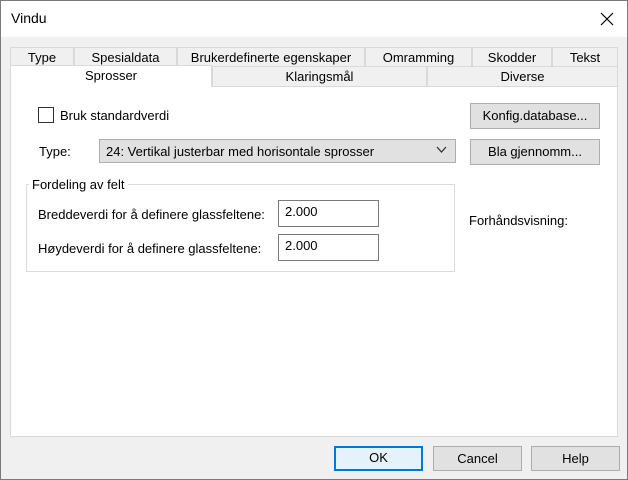 The height and width of the screenshot is (480, 628). Describe the element at coordinates (46, 115) in the screenshot. I see `use-default-checkbox` at that location.